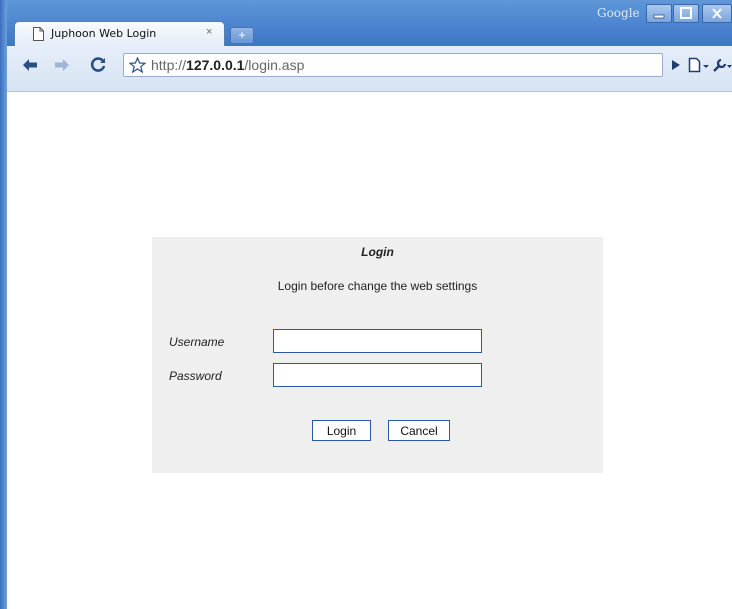  I want to click on cancel-button: Cancel, so click(419, 430).